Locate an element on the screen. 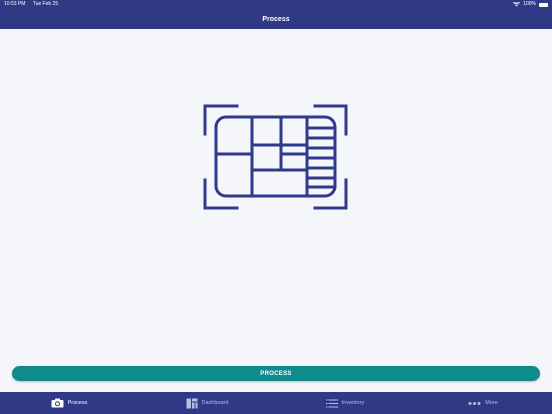  page-title: Process is located at coordinates (276, 19).